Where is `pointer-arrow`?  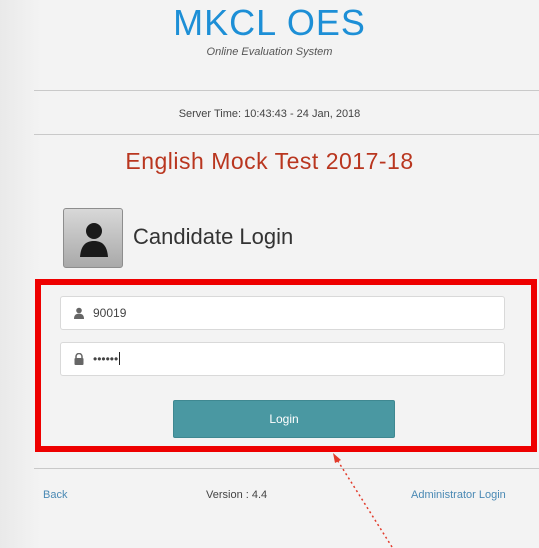
pointer-arrow is located at coordinates (363, 500).